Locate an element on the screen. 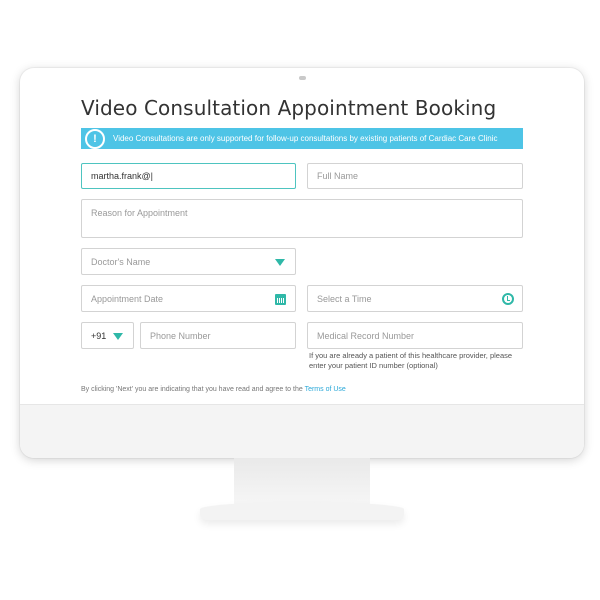 This screenshot has height=600, width=600. camera-dot is located at coordinates (302, 78).